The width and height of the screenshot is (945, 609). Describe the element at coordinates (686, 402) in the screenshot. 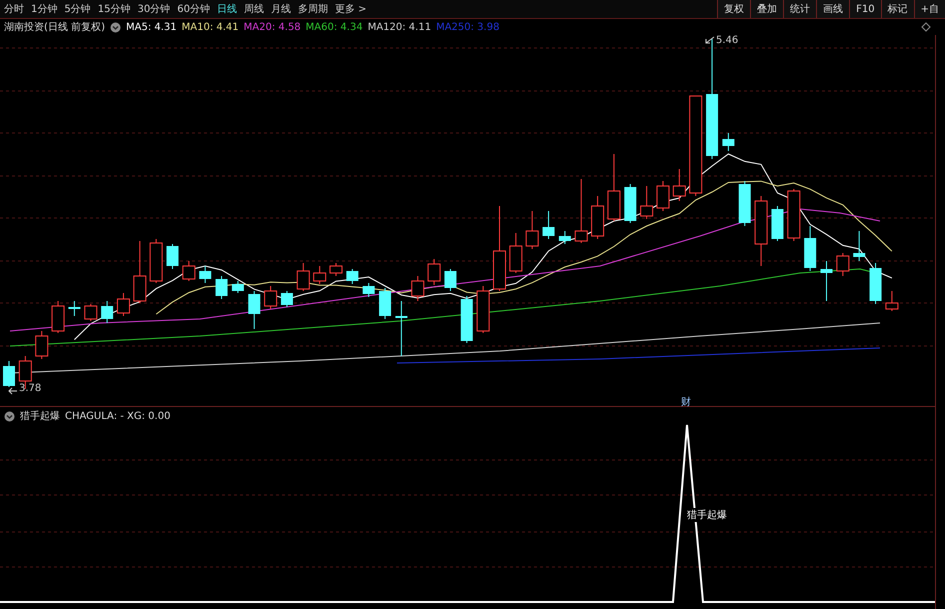

I see `finance-marker: 财` at that location.